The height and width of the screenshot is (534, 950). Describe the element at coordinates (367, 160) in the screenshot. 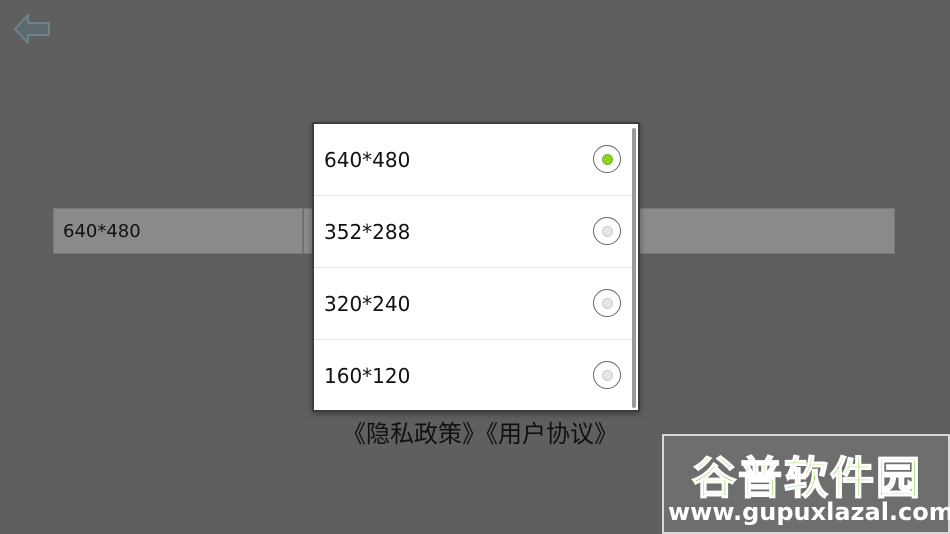

I see `resolution-option-label: 640*480` at that location.